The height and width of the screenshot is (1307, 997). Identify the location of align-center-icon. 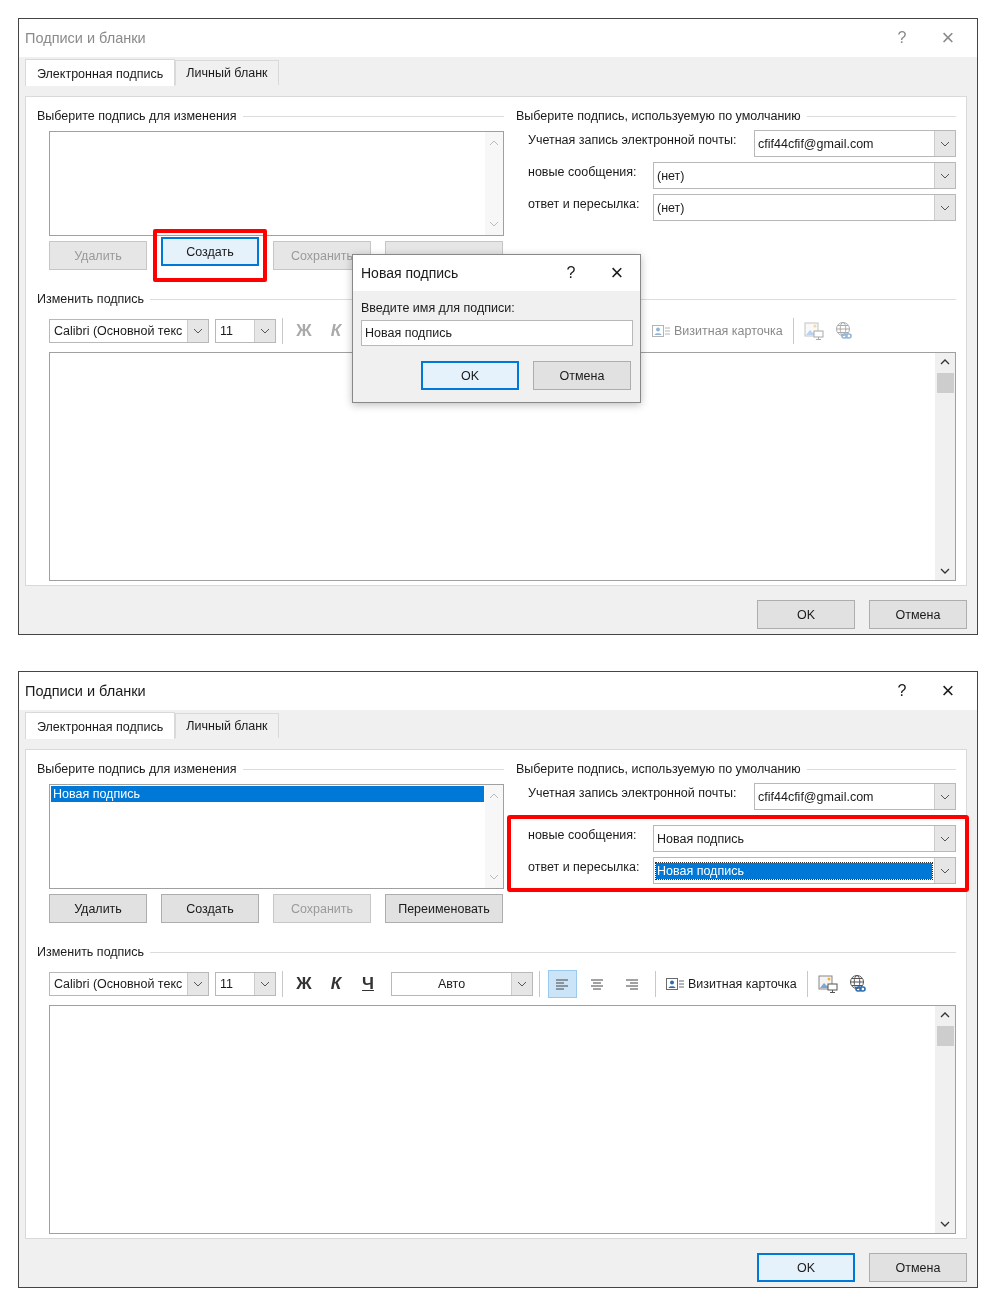
(597, 984).